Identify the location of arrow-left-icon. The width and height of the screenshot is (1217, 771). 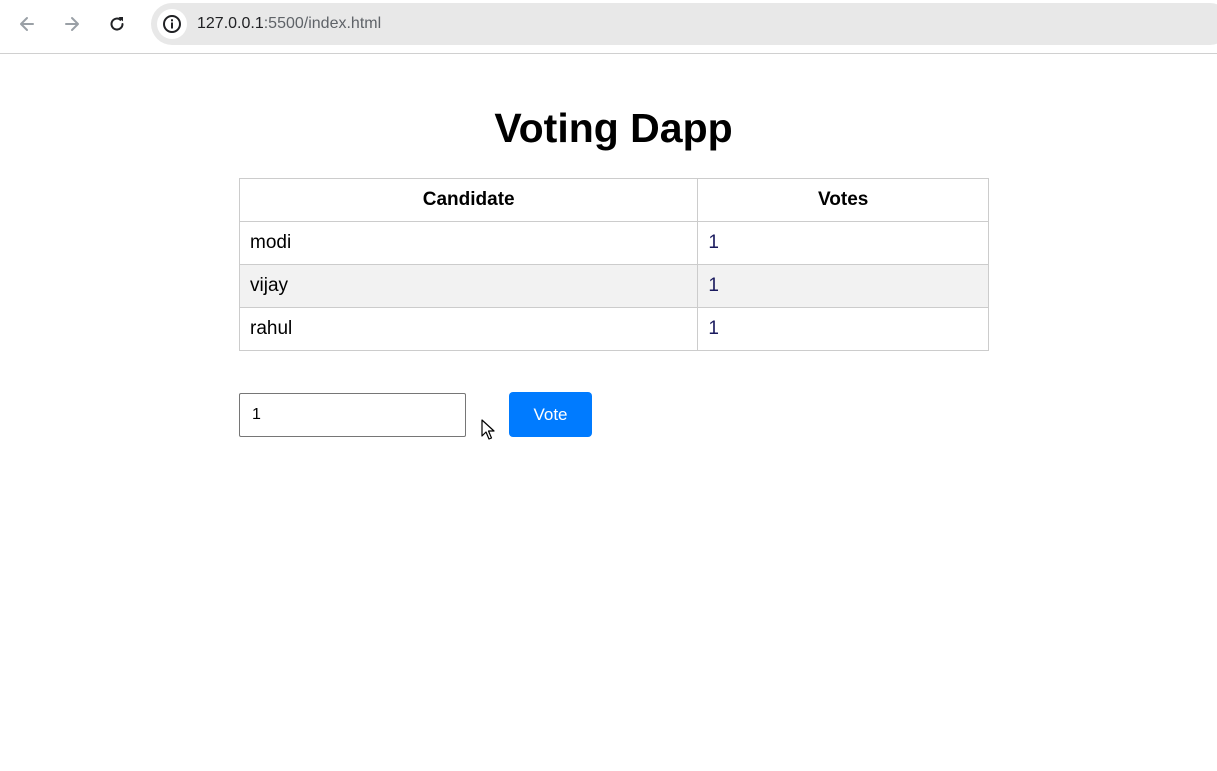
(27, 24).